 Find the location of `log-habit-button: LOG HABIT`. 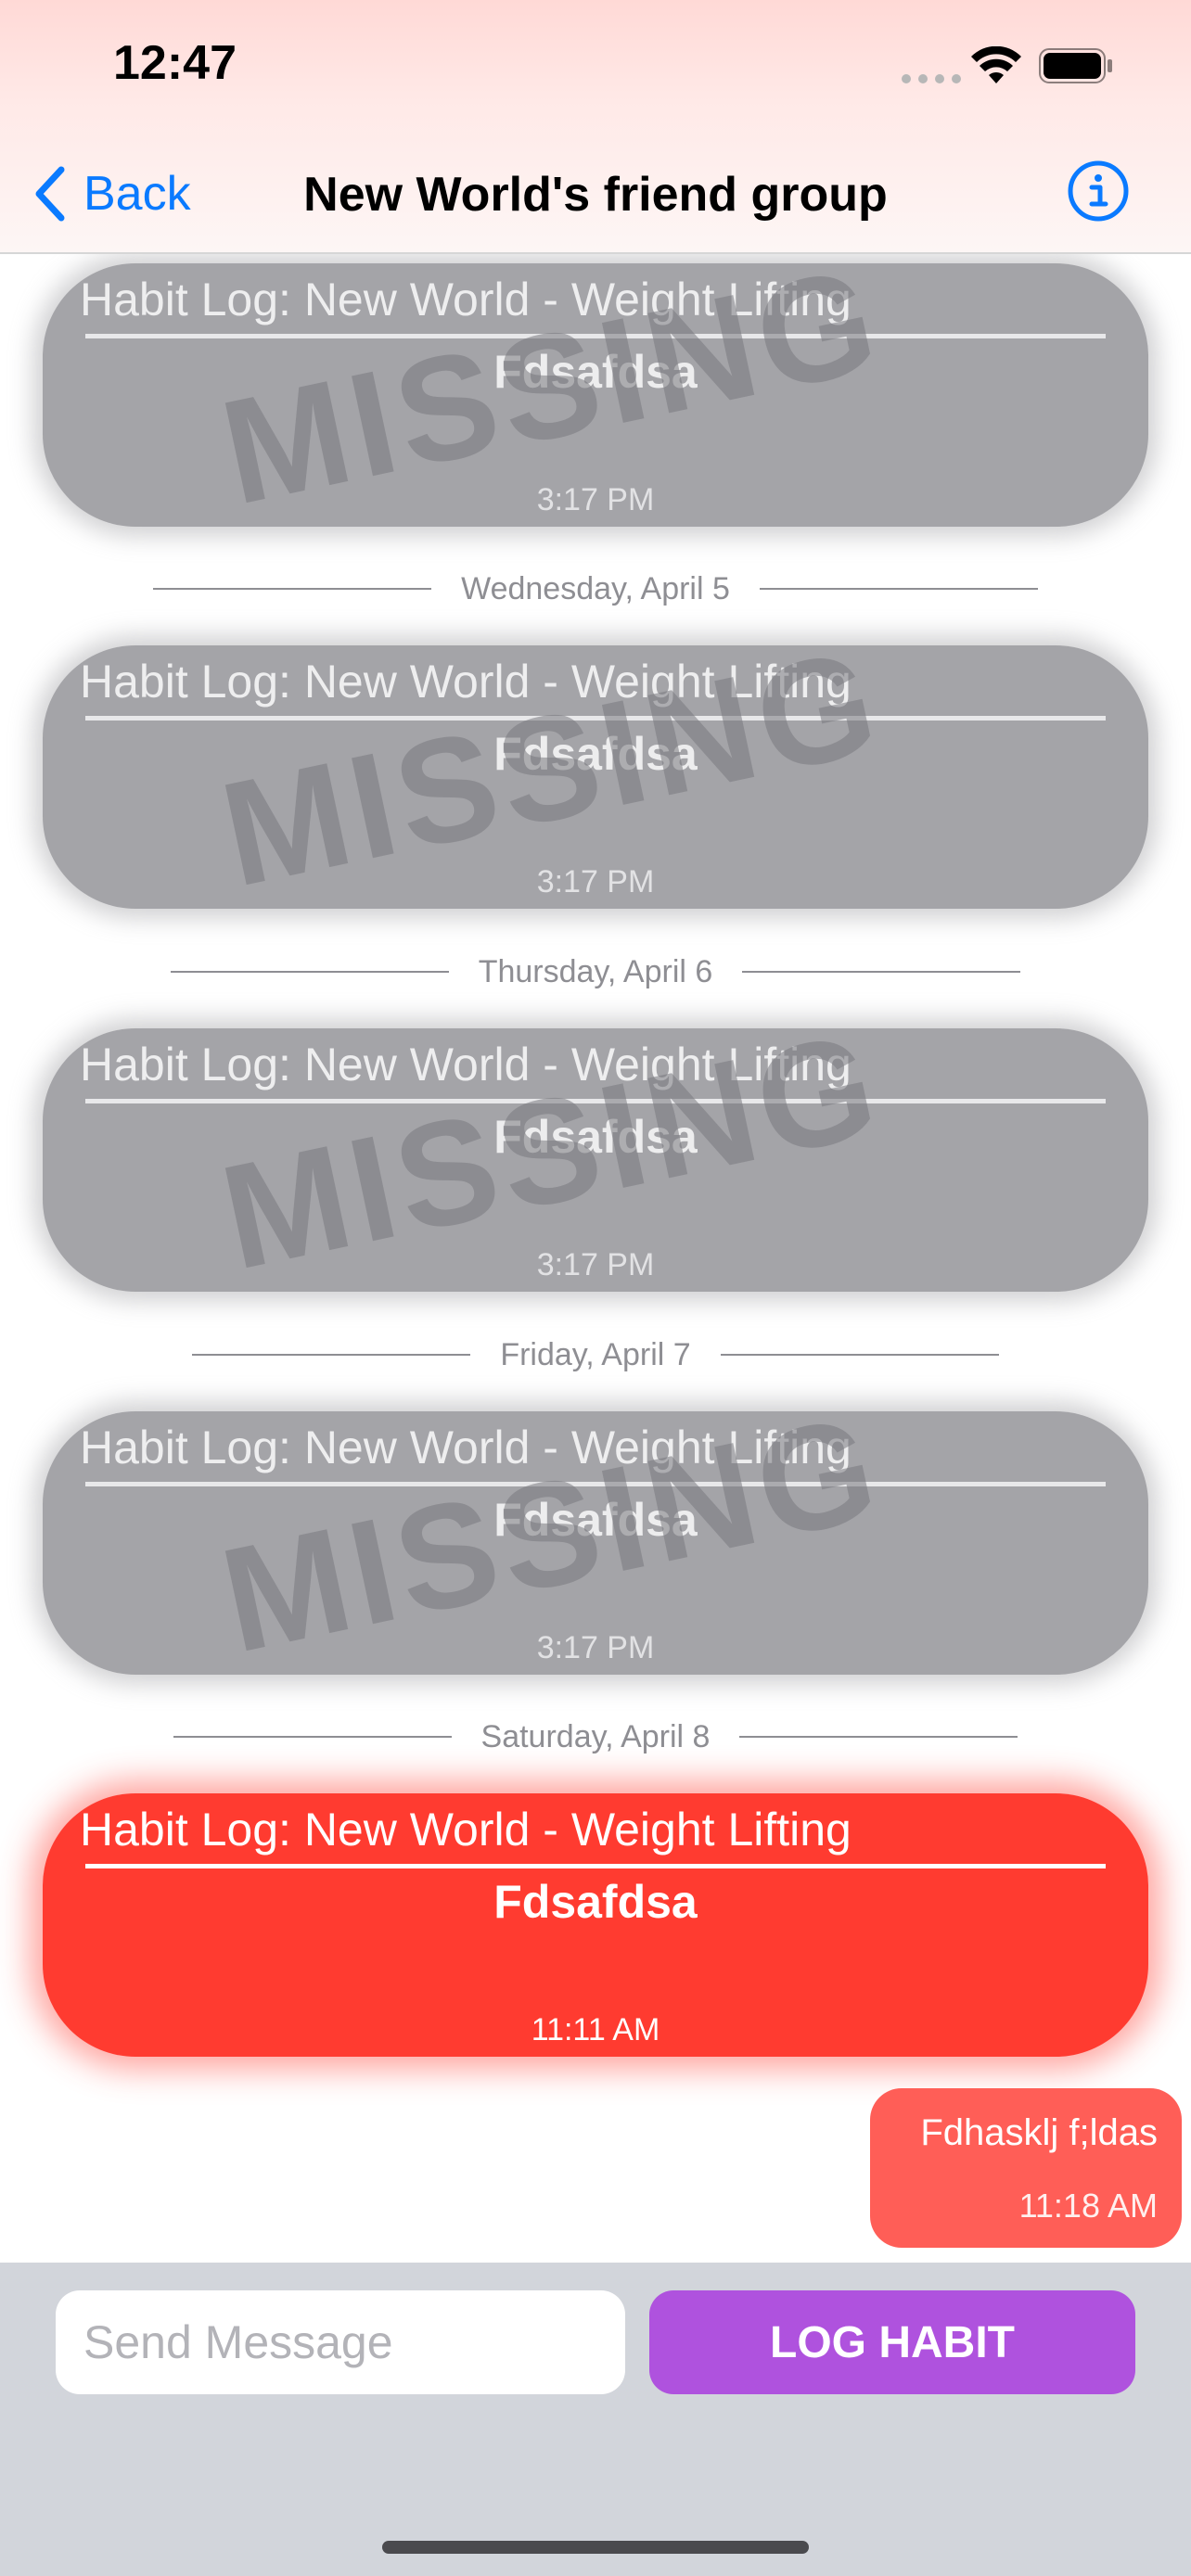

log-habit-button: LOG HABIT is located at coordinates (892, 2342).